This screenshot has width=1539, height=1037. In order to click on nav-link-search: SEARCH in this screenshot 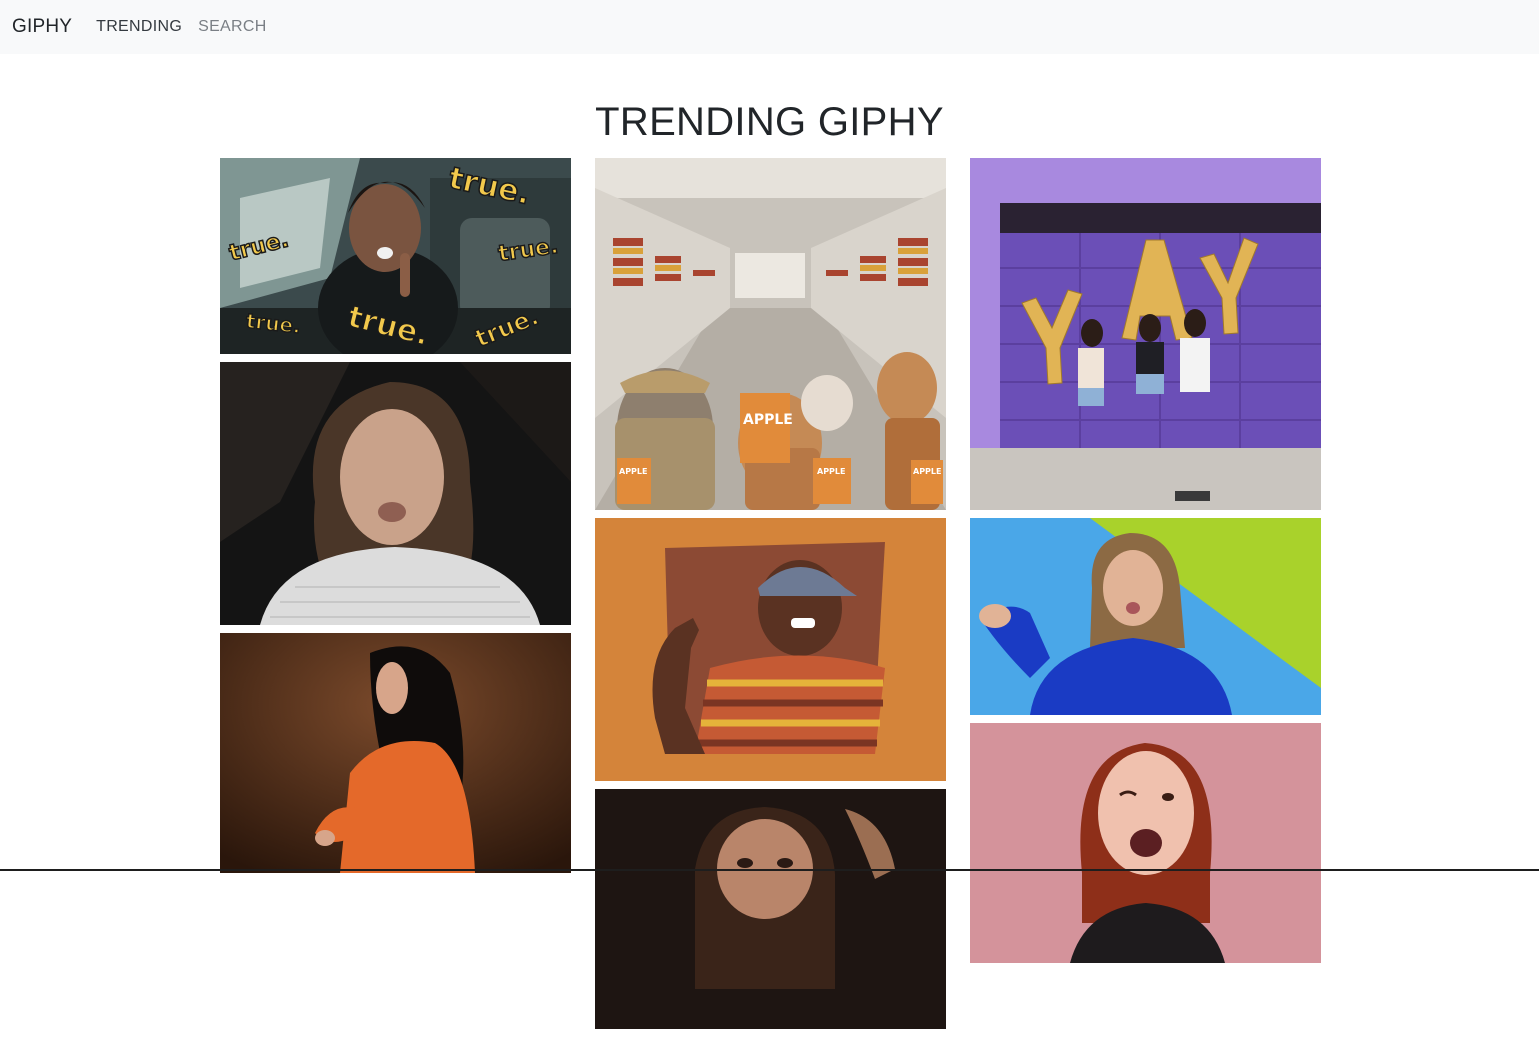, I will do `click(232, 27)`.